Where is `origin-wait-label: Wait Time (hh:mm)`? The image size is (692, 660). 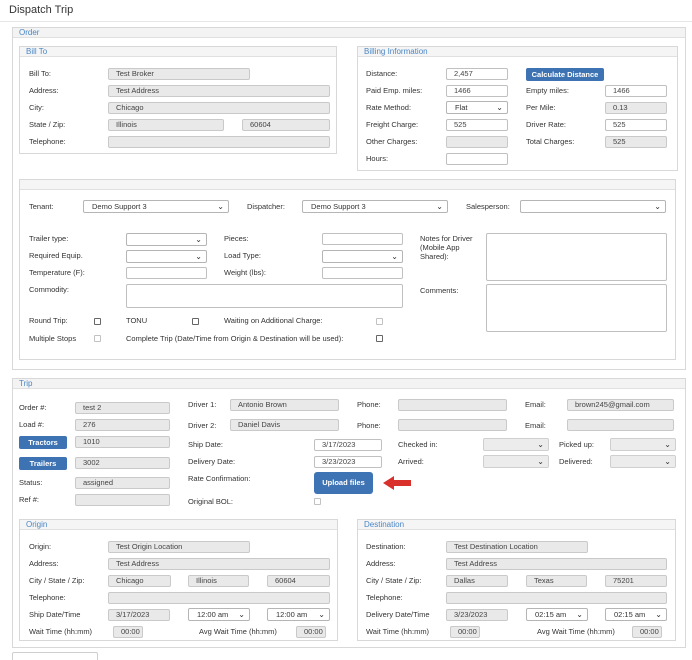
origin-wait-label: Wait Time (hh:mm) is located at coordinates (61, 631).